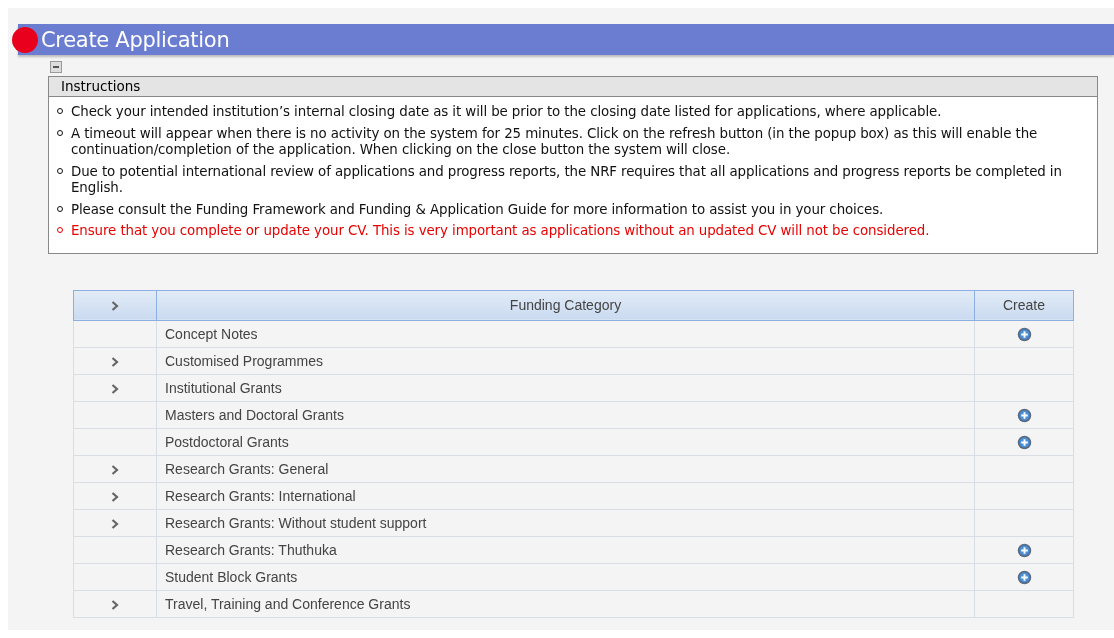 This screenshot has width=1114, height=638. Describe the element at coordinates (506, 112) in the screenshot. I see `instruction-text: Check your intended institution’s internal closing date as it will be prior to the closing date listed for applications, where applicable.` at that location.